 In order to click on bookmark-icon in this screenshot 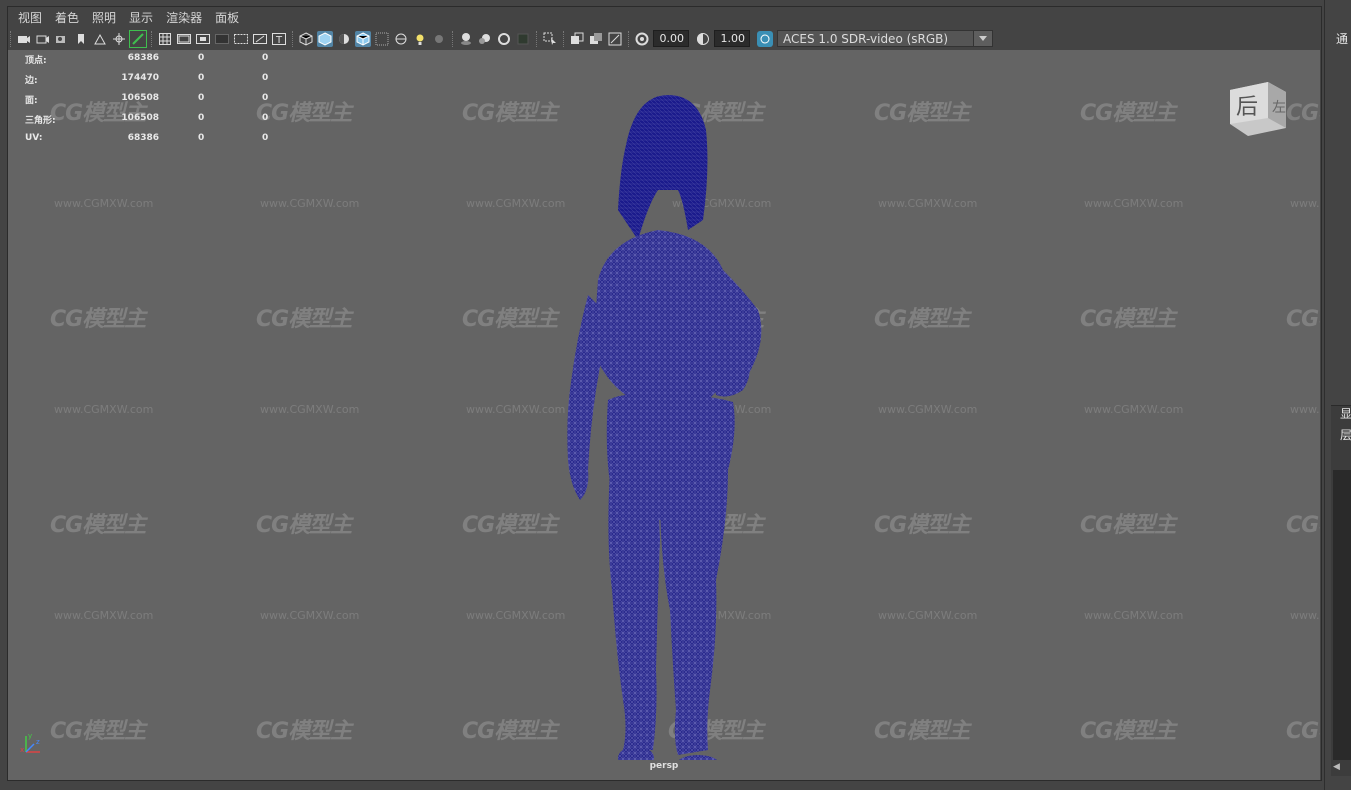, I will do `click(81, 39)`.